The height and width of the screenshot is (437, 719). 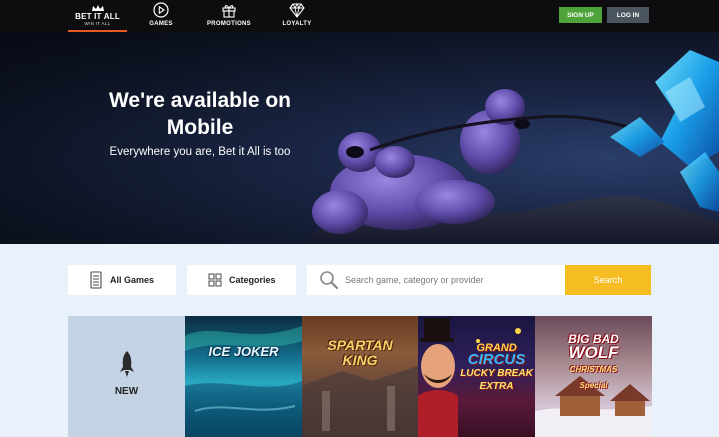 I want to click on hero-subtitle: Everywhere you are, Bet it All is too, so click(x=200, y=152).